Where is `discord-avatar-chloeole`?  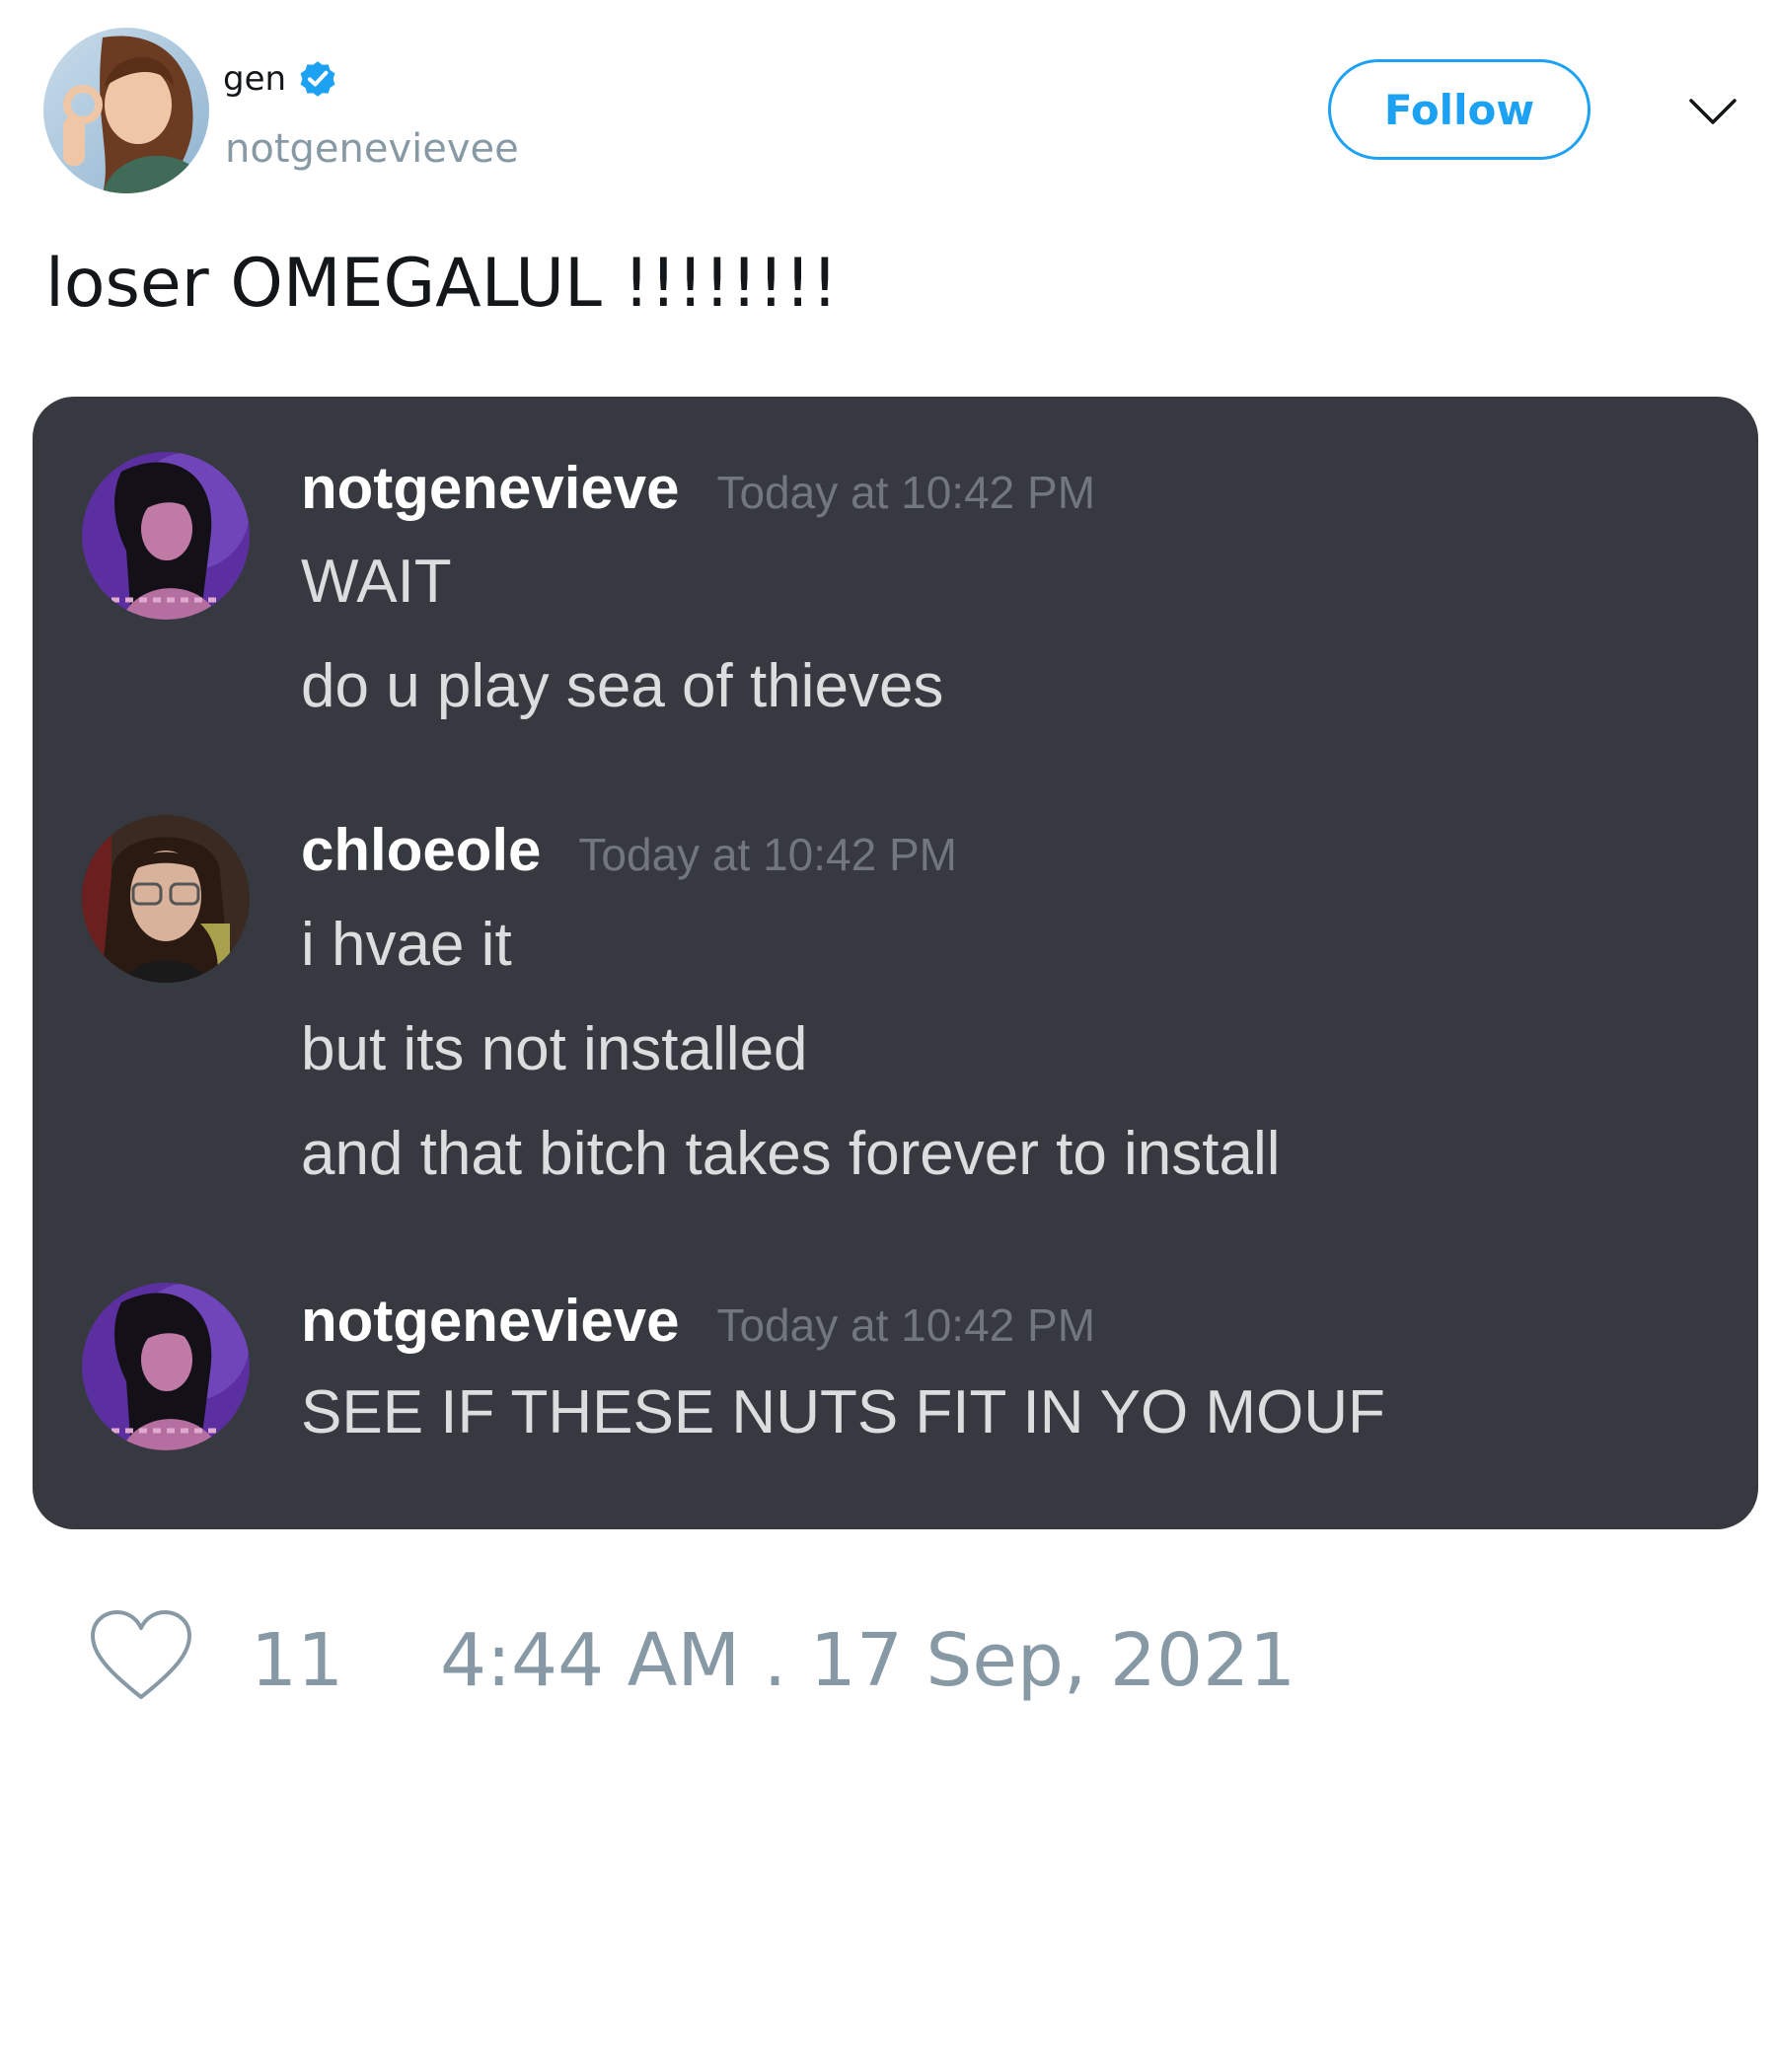 discord-avatar-chloeole is located at coordinates (166, 899).